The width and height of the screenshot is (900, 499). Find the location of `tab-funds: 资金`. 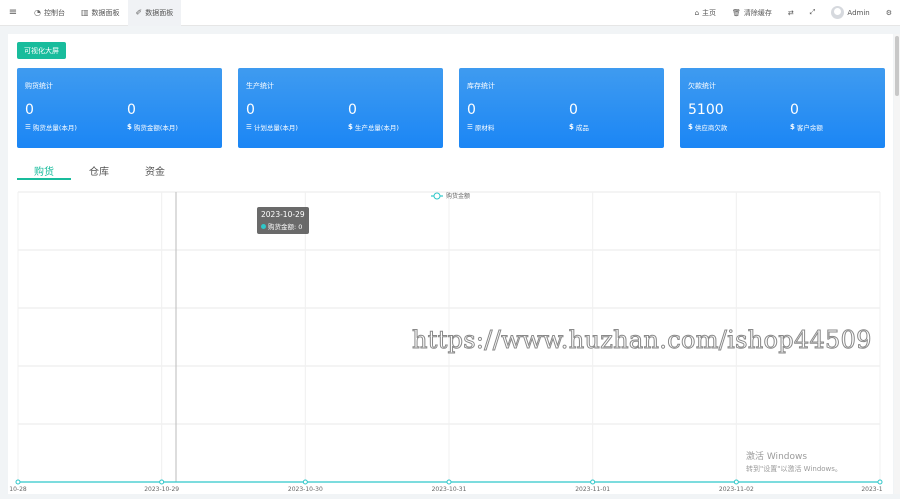

tab-funds: 资金 is located at coordinates (155, 170).